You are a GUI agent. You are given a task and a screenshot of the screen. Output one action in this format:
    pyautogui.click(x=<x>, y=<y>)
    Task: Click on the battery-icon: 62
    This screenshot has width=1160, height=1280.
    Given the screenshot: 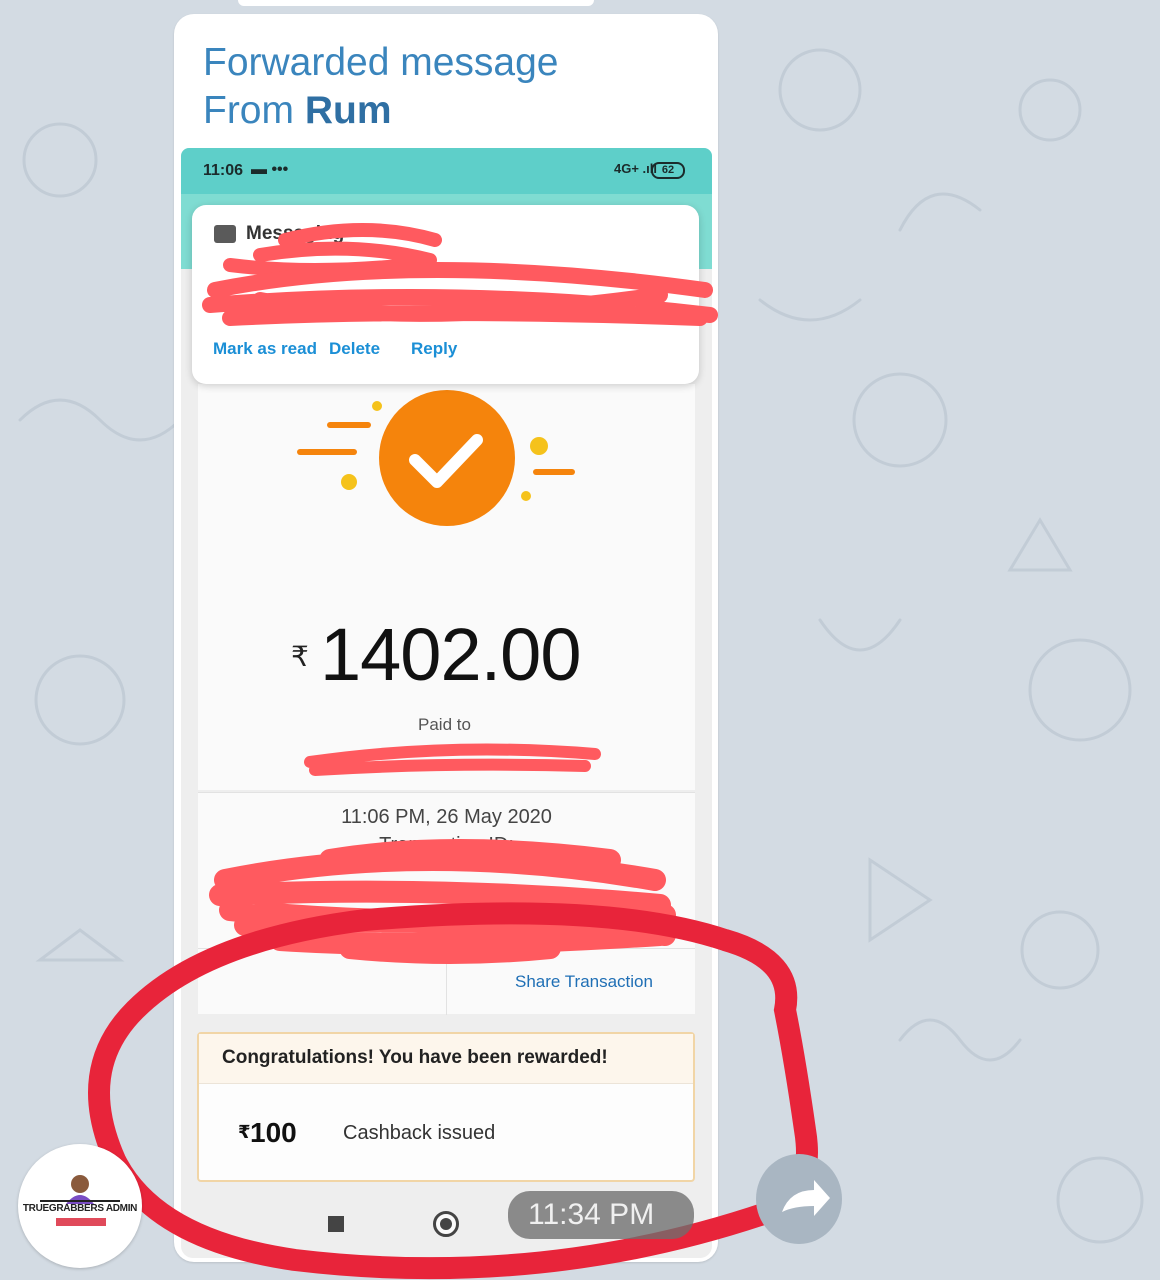 What is the action you would take?
    pyautogui.click(x=668, y=170)
    